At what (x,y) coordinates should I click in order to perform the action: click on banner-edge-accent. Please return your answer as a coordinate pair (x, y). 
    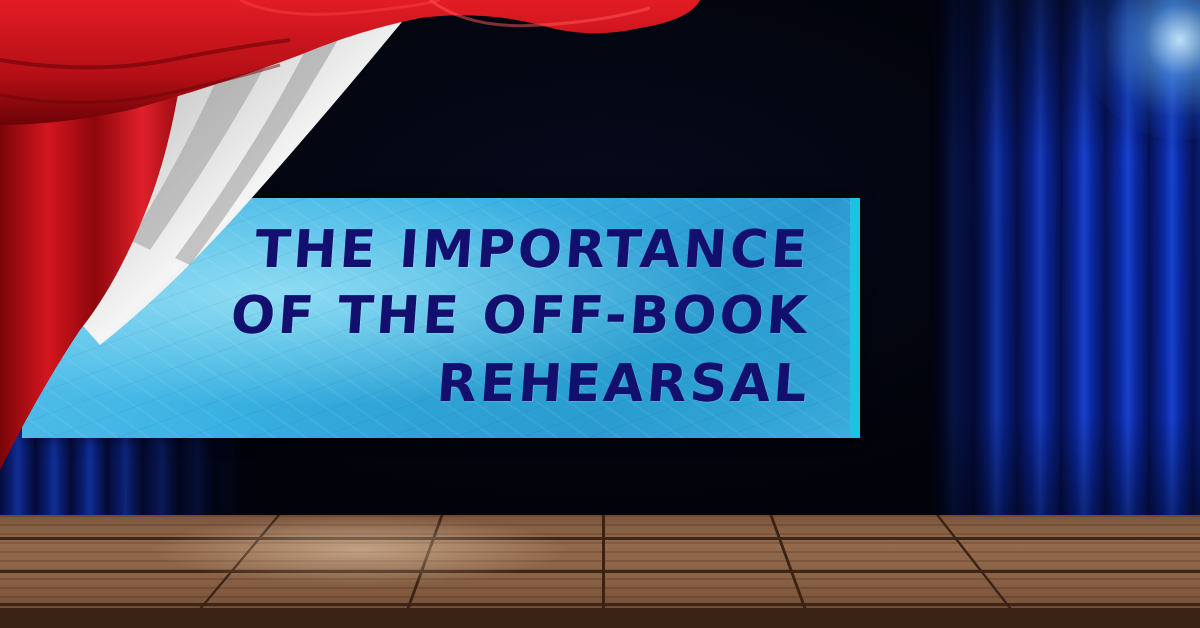
    Looking at the image, I should click on (855, 318).